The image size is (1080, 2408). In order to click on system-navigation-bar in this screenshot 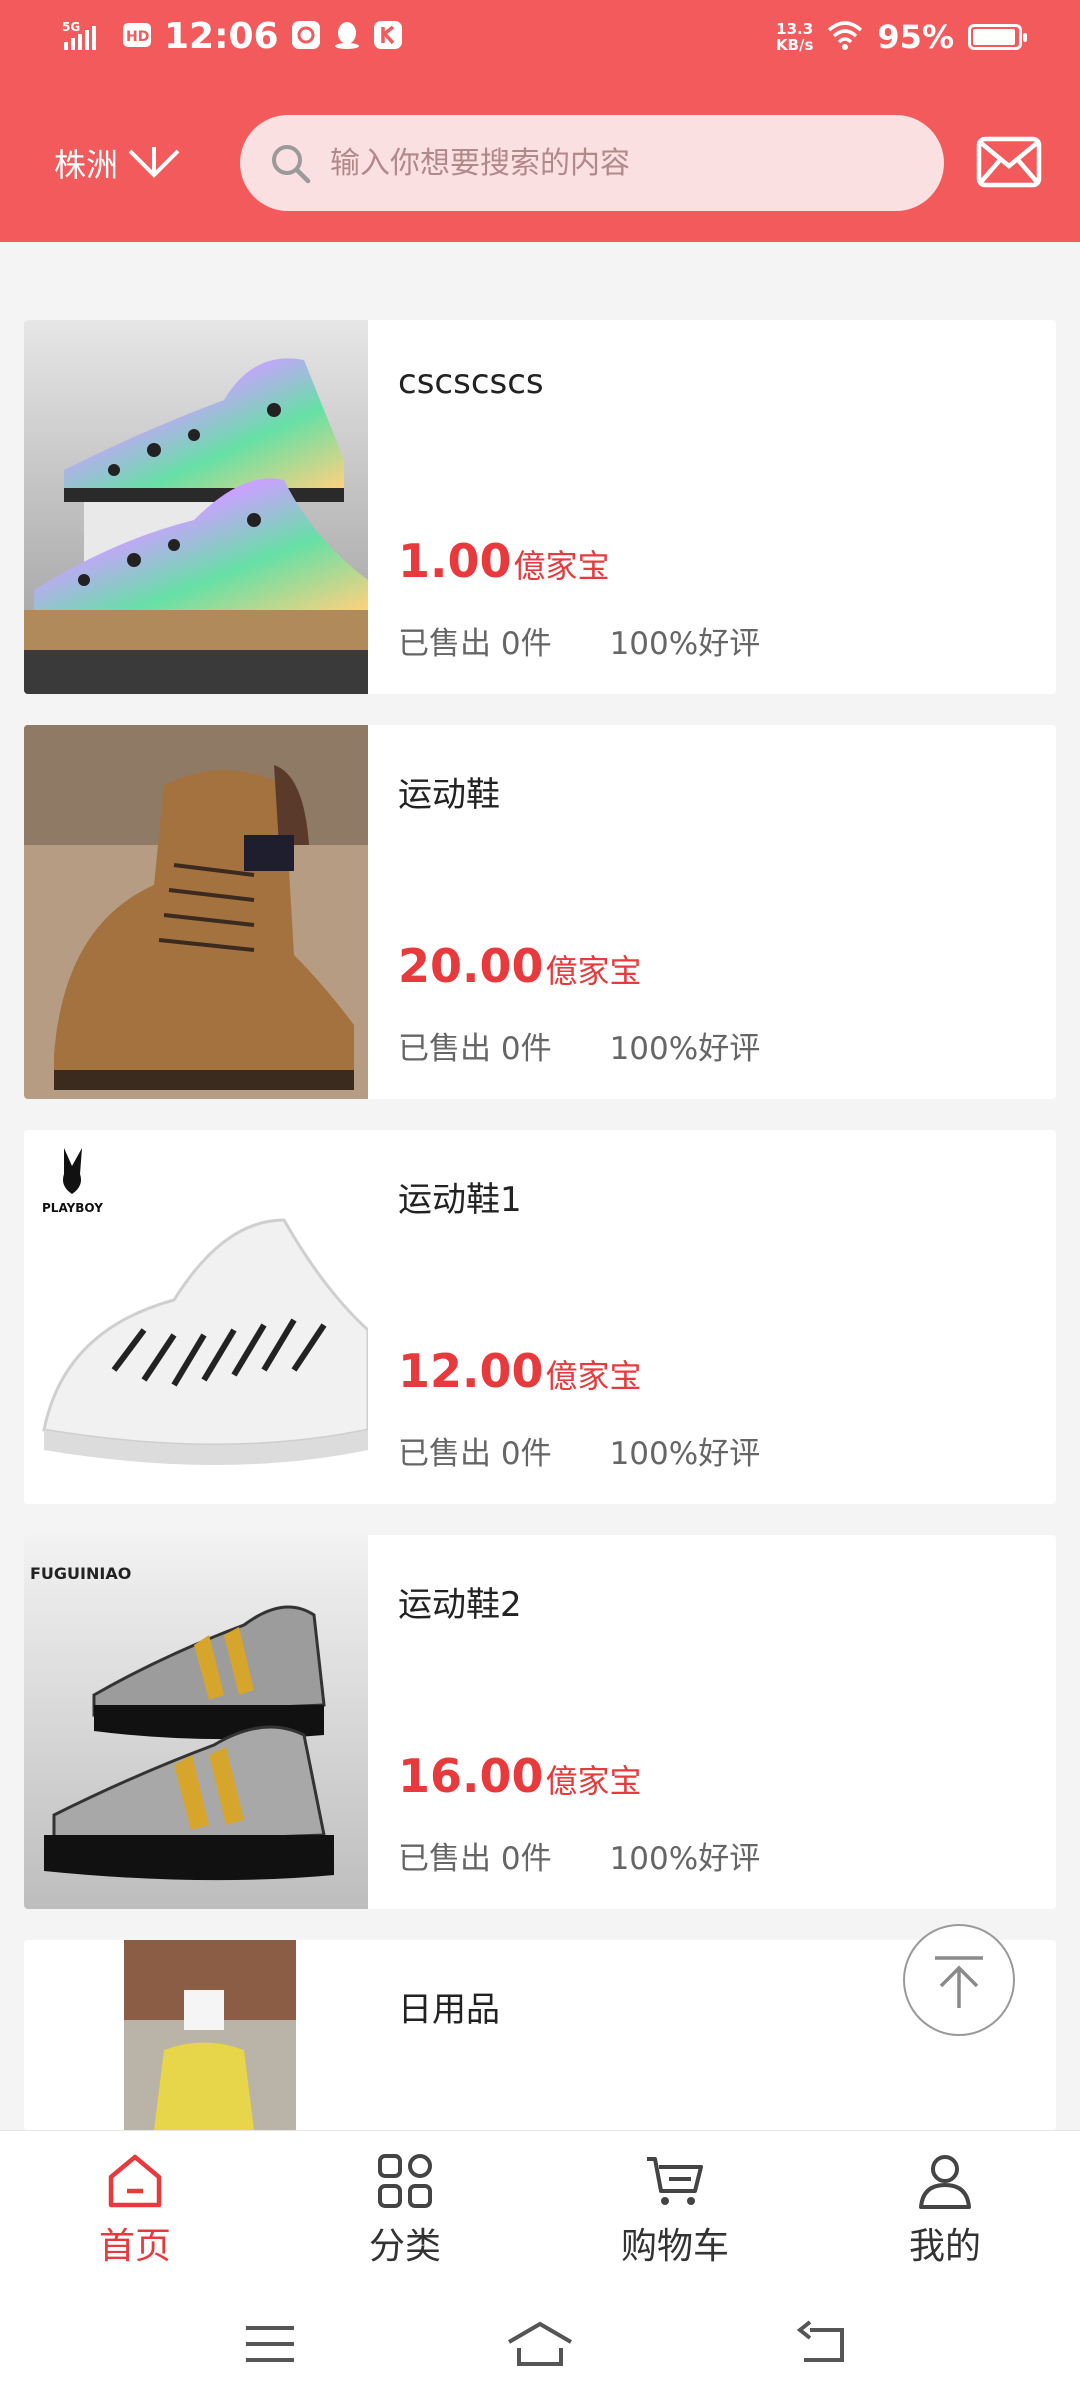, I will do `click(540, 2349)`.